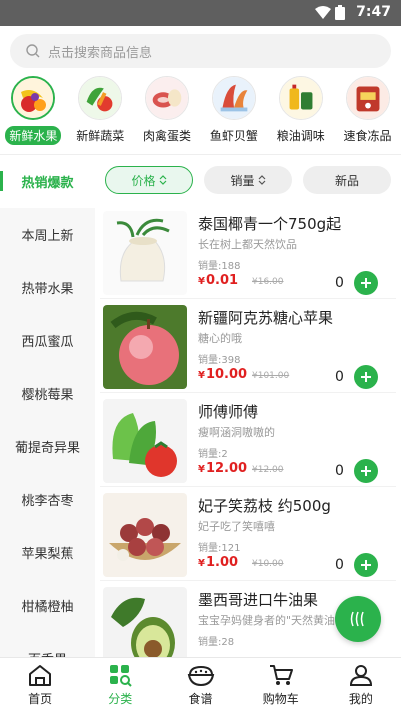 This screenshot has height=710, width=401. Describe the element at coordinates (167, 98) in the screenshot. I see `meat-icon` at that location.